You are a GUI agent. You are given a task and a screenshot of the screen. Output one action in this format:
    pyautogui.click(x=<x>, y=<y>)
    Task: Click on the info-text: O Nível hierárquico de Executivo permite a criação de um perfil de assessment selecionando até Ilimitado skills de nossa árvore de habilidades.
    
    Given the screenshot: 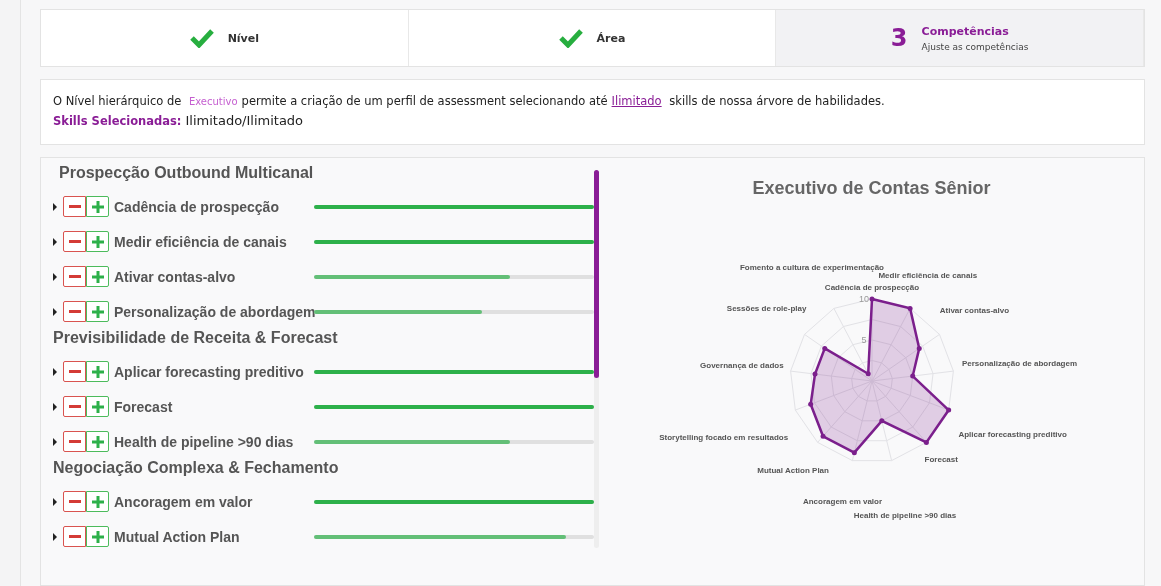 What is the action you would take?
    pyautogui.click(x=469, y=101)
    